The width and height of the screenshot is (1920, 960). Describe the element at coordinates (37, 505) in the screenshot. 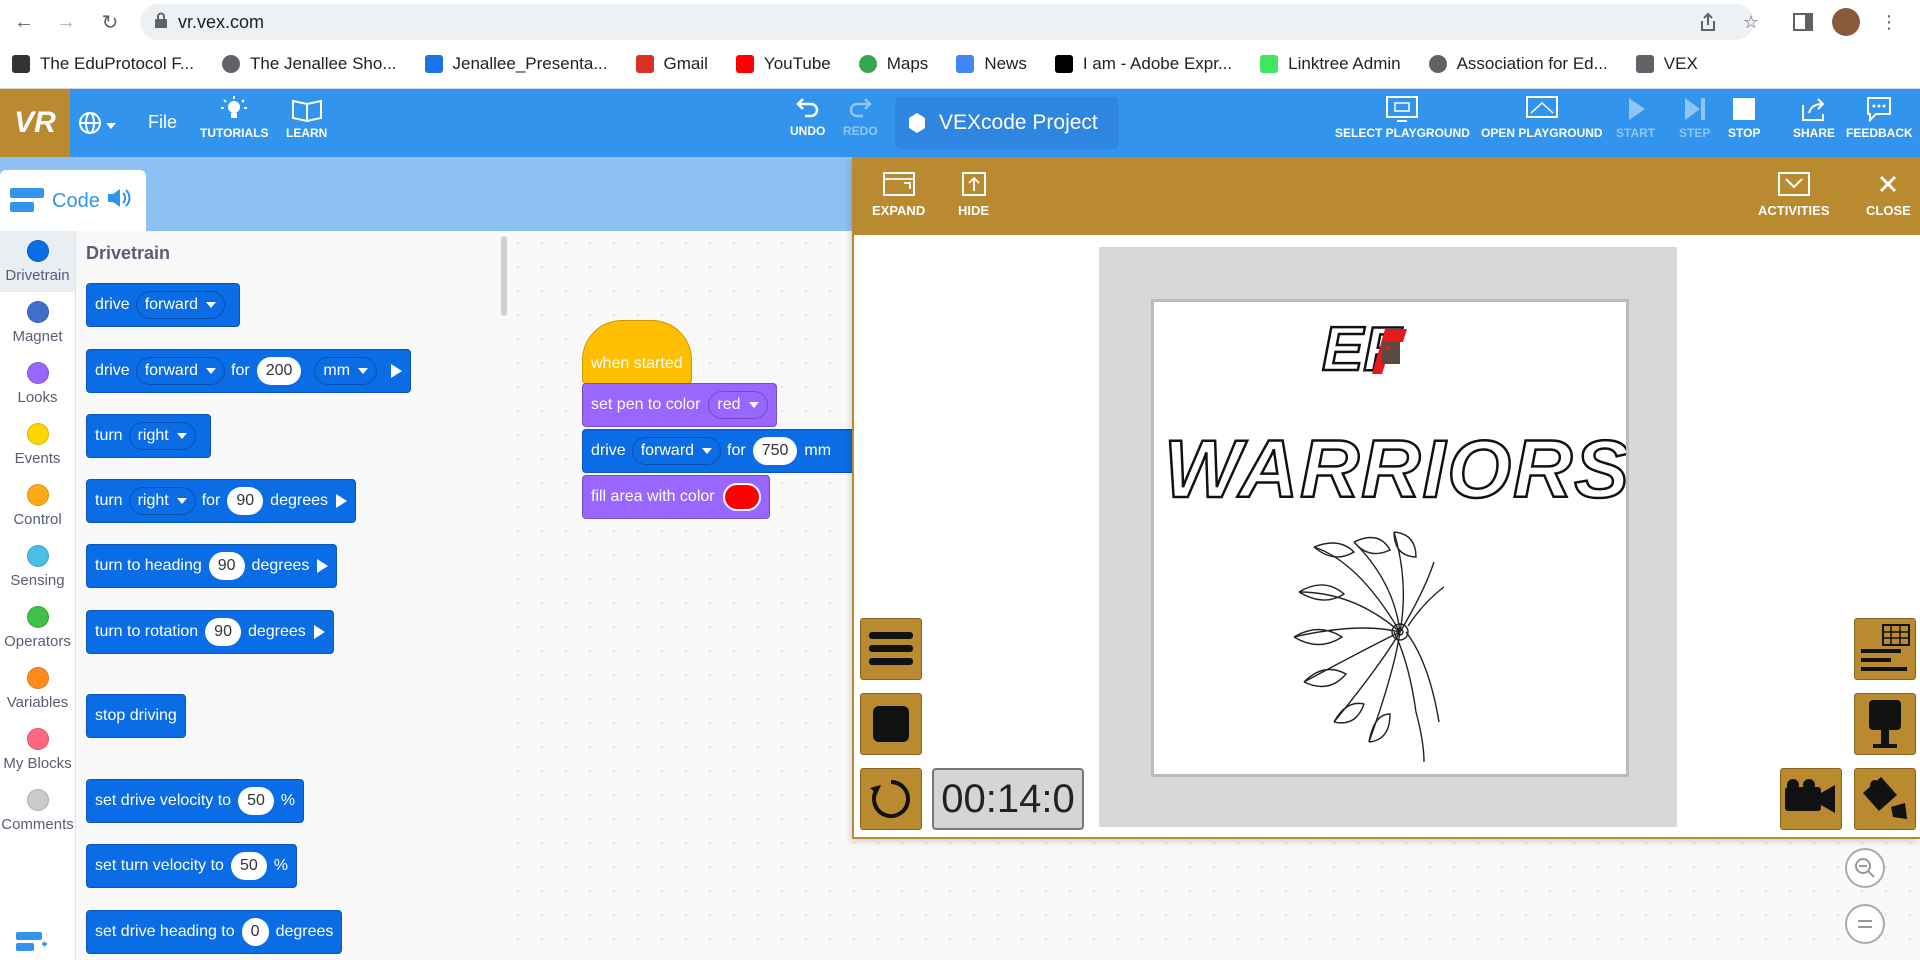

I see `category-control: Control` at that location.